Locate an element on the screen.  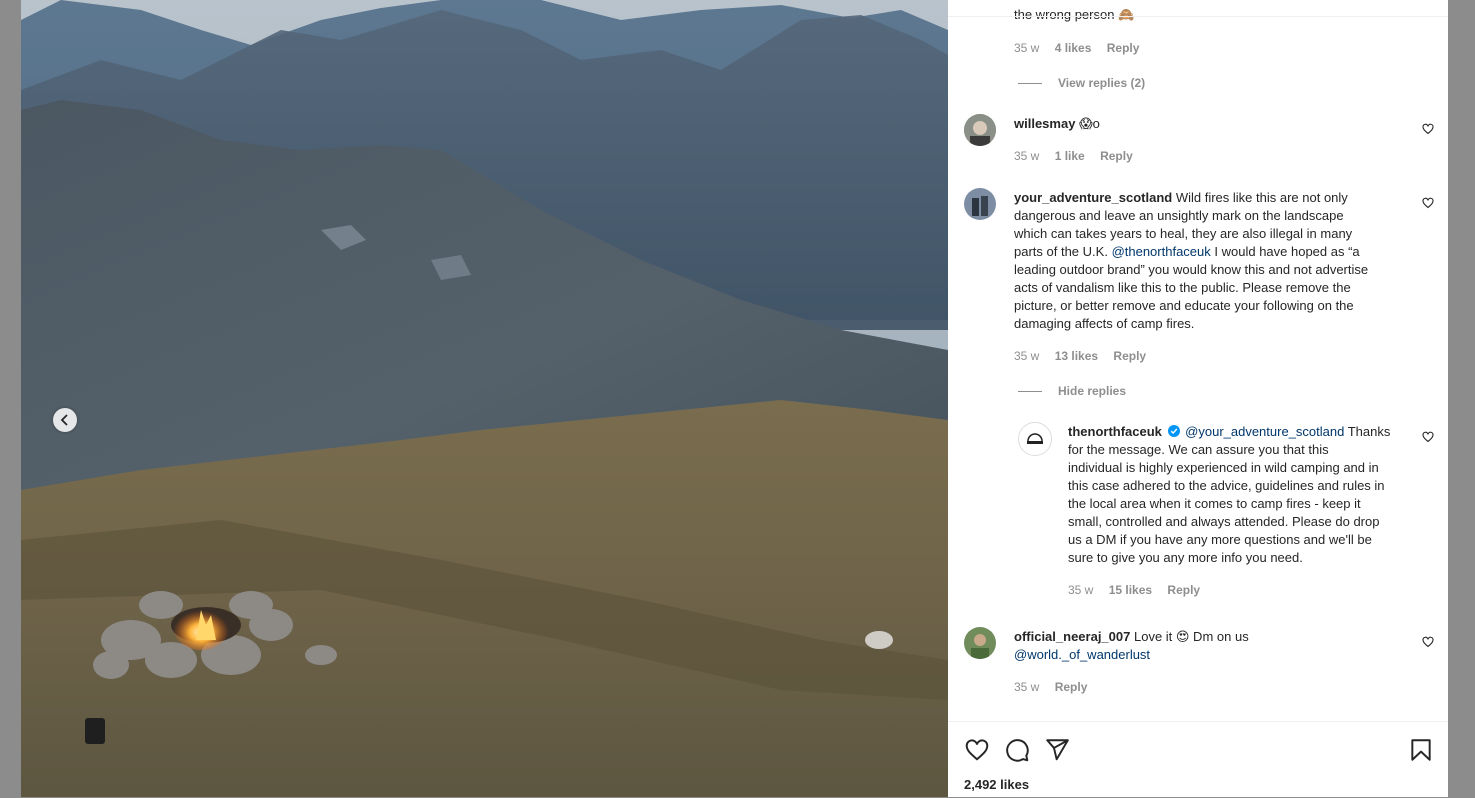
mention-link: @your_adventure_scotland is located at coordinates (1264, 431).